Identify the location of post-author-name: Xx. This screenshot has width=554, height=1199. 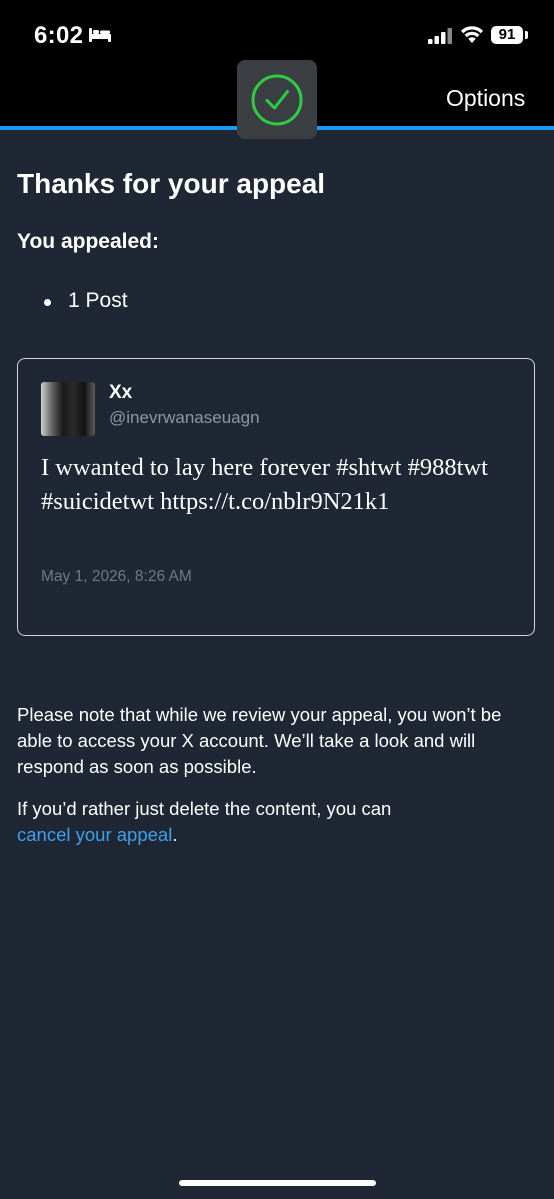
(121, 392).